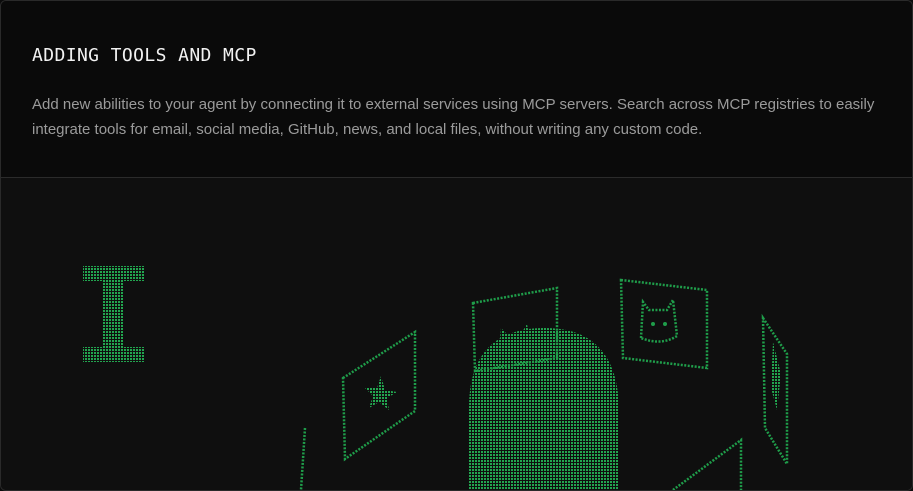 The image size is (913, 491). I want to click on robot-head-icon, so click(544, 409).